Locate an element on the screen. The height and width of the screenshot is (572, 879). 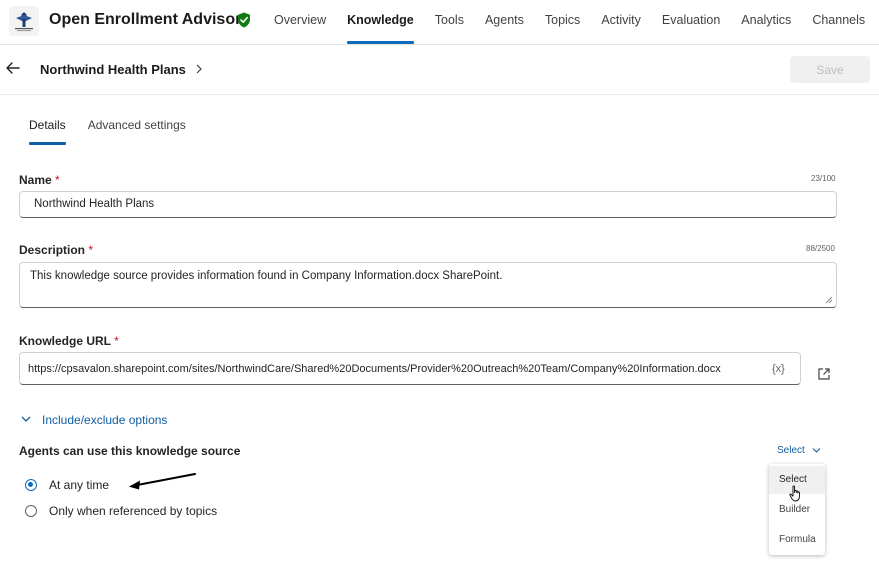
northwind-logo is located at coordinates (24, 21).